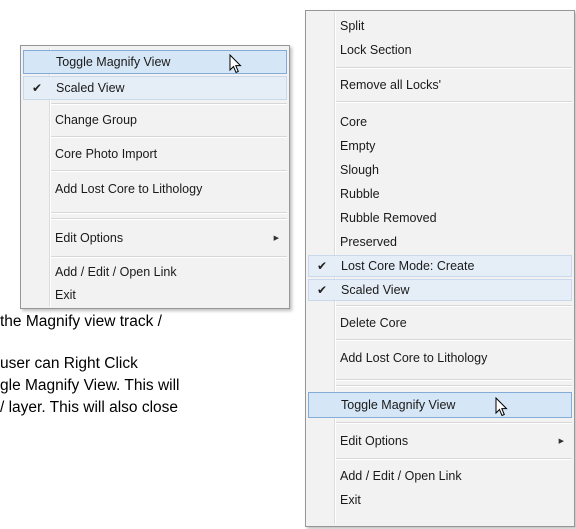  Describe the element at coordinates (96, 120) in the screenshot. I see `menu-item-label: Change Group` at that location.